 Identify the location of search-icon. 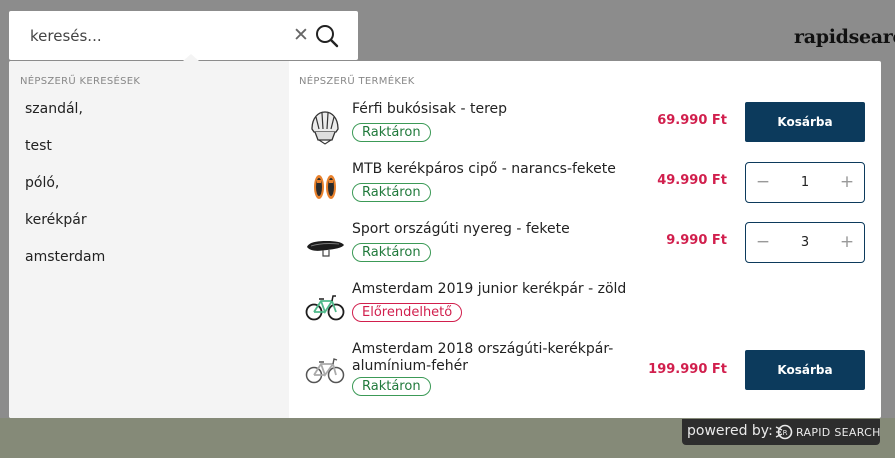
(327, 36).